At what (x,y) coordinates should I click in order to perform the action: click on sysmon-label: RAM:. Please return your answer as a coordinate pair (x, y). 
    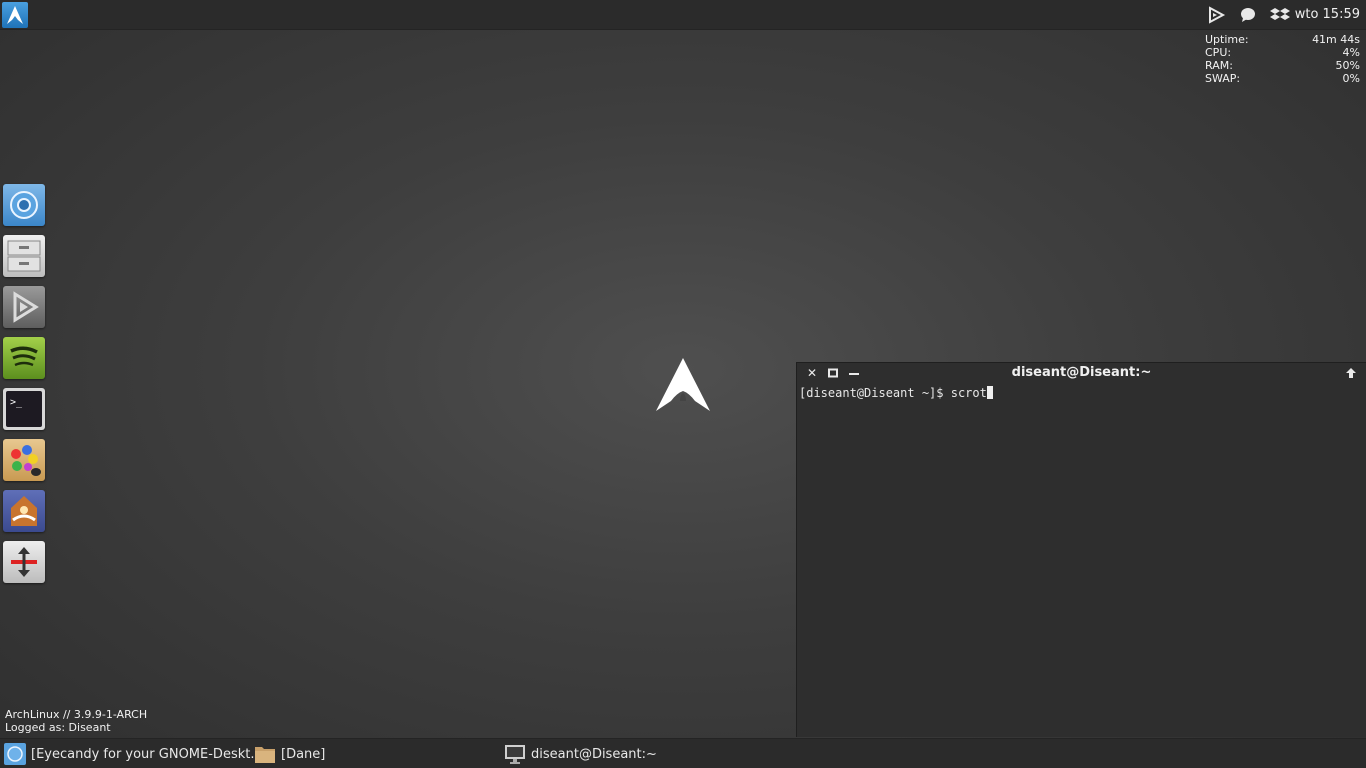
    Looking at the image, I should click on (1219, 65).